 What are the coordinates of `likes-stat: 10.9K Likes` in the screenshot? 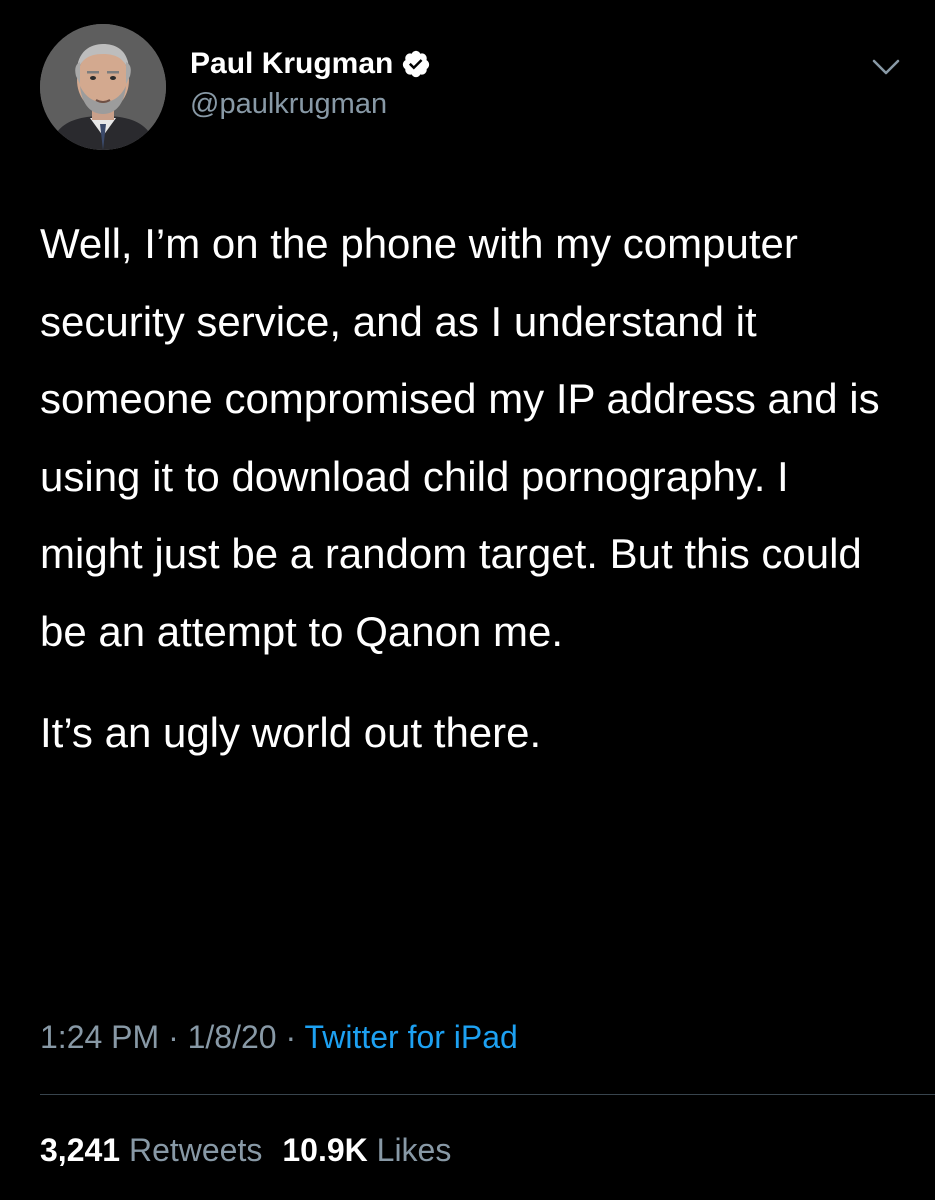 It's located at (366, 1150).